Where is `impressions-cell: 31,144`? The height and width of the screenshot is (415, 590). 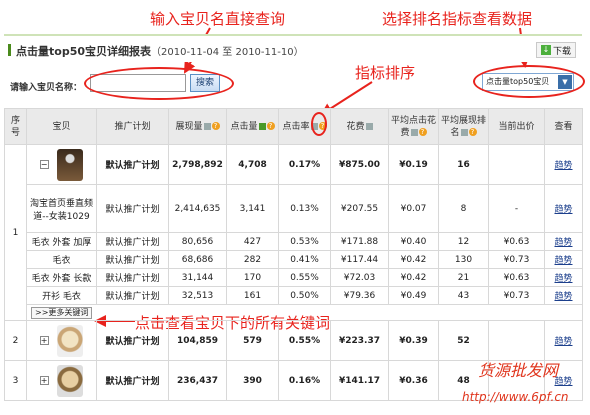
impressions-cell: 31,144 is located at coordinates (197, 277).